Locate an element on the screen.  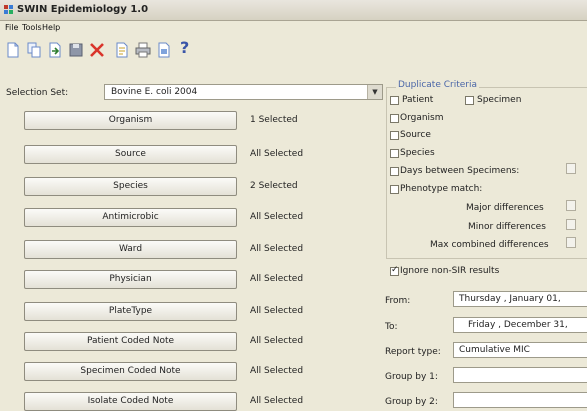
patient-coded-note-status: All Selected is located at coordinates (277, 341).